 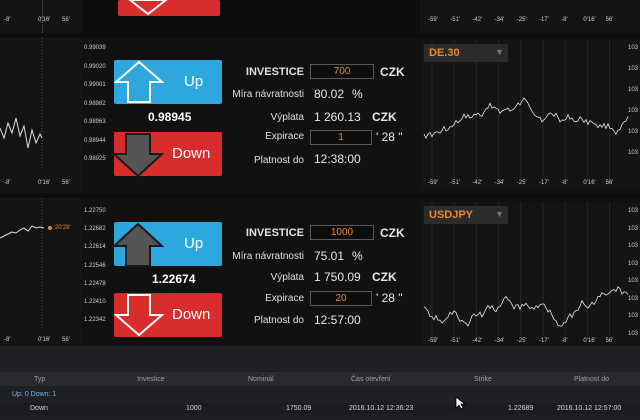 What do you see at coordinates (95, 159) in the screenshot?
I see `price-tick-label: 0.98925` at bounding box center [95, 159].